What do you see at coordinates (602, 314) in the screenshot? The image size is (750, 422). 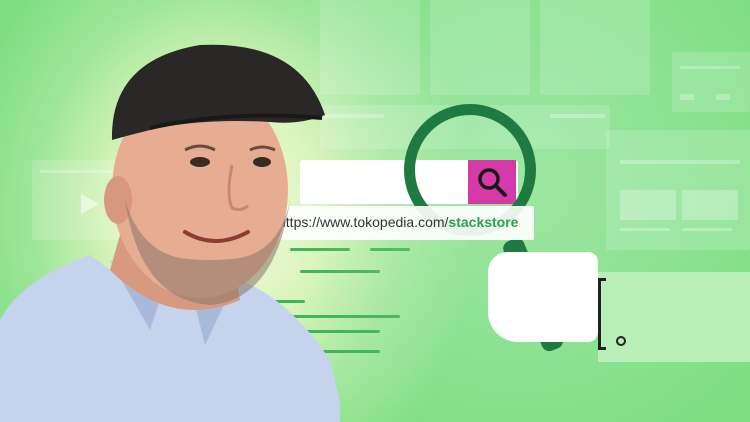 I see `cuff-bracket` at bounding box center [602, 314].